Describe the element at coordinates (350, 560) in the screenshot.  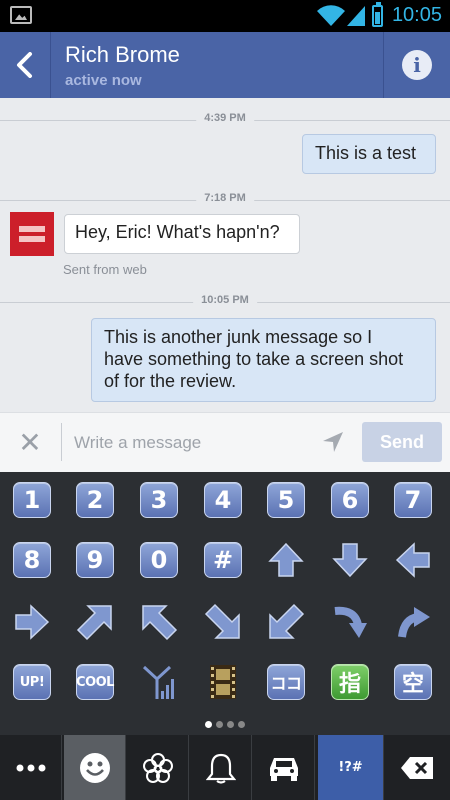
I see `down-arrow-icon` at that location.